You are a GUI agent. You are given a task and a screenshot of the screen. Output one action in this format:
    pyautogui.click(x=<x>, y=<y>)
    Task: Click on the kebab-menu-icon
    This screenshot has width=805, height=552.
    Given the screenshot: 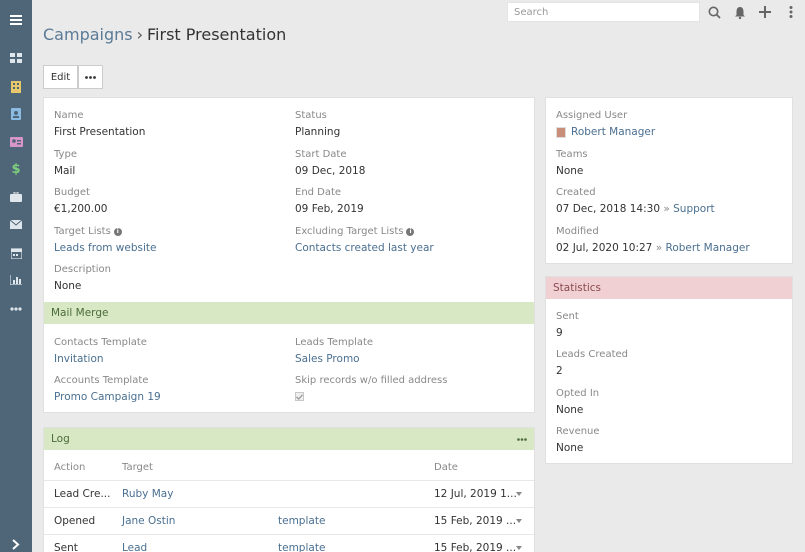 What is the action you would take?
    pyautogui.click(x=791, y=12)
    